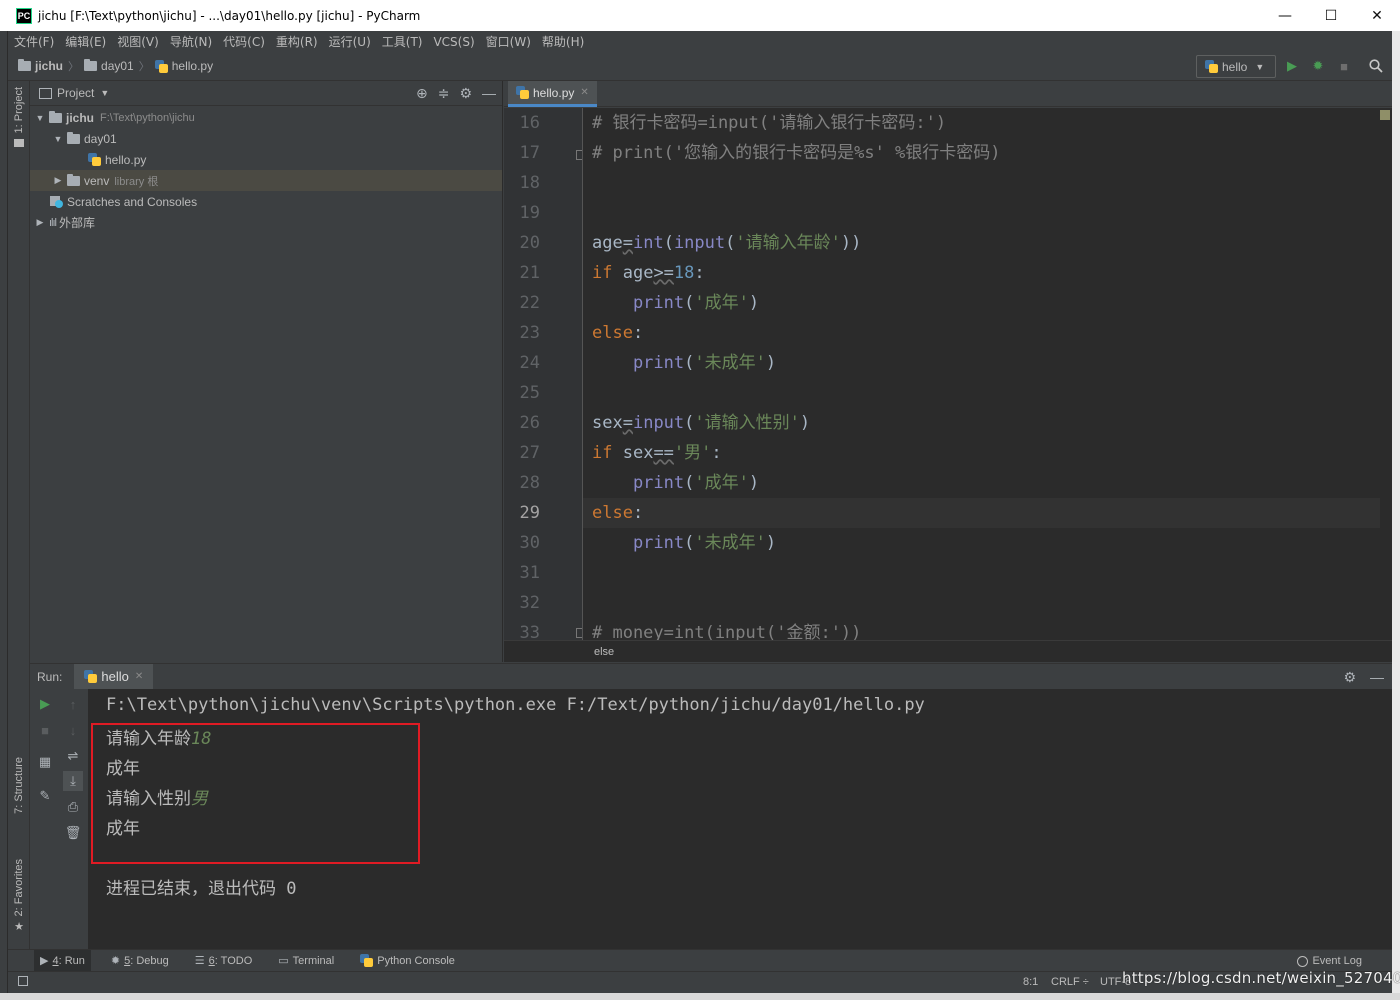 The image size is (1400, 1000). Describe the element at coordinates (1376, 66) in the screenshot. I see `search-icon` at that location.